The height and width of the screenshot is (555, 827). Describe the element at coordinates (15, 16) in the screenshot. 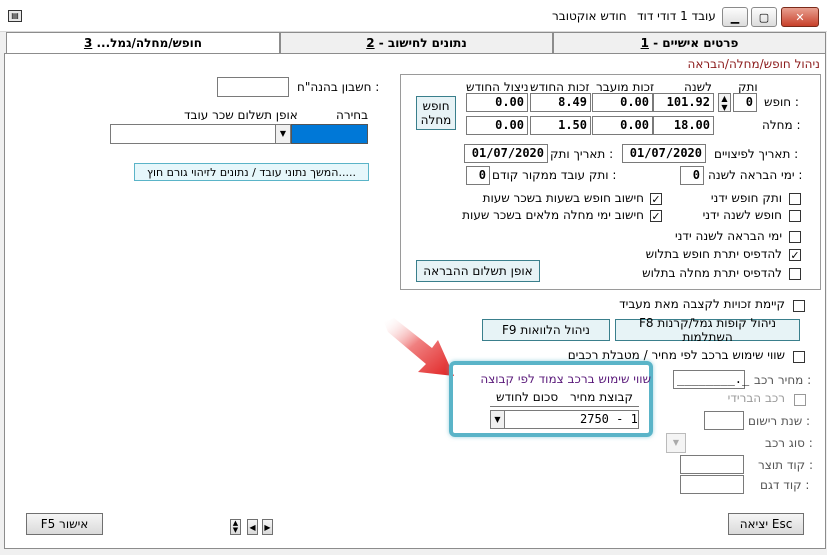

I see `app-icon: ▤` at that location.